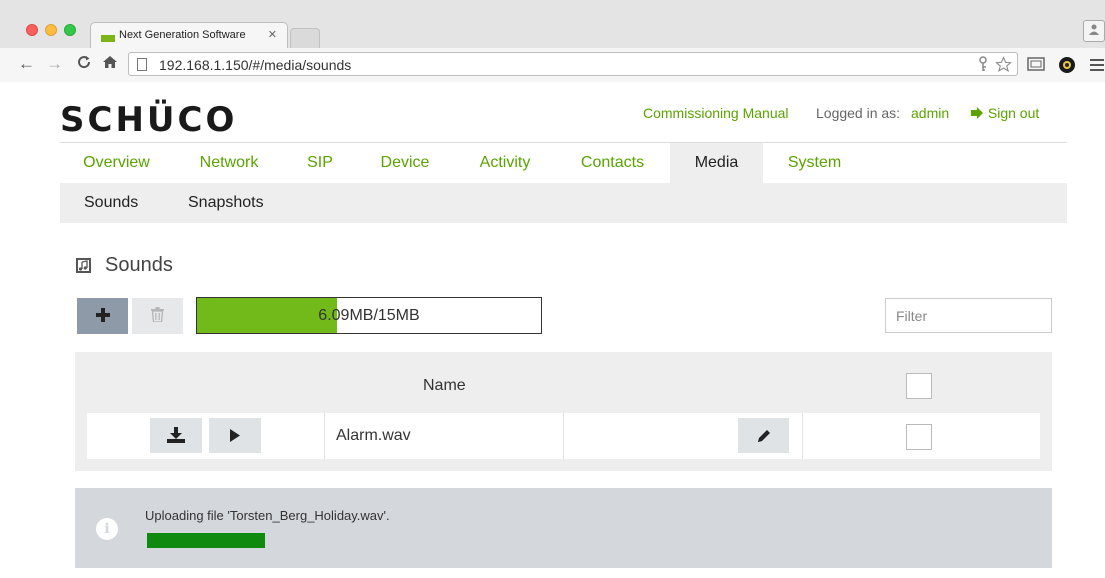  I want to click on address-bar: 192.168.1.150/#/media/sounds, so click(573, 64).